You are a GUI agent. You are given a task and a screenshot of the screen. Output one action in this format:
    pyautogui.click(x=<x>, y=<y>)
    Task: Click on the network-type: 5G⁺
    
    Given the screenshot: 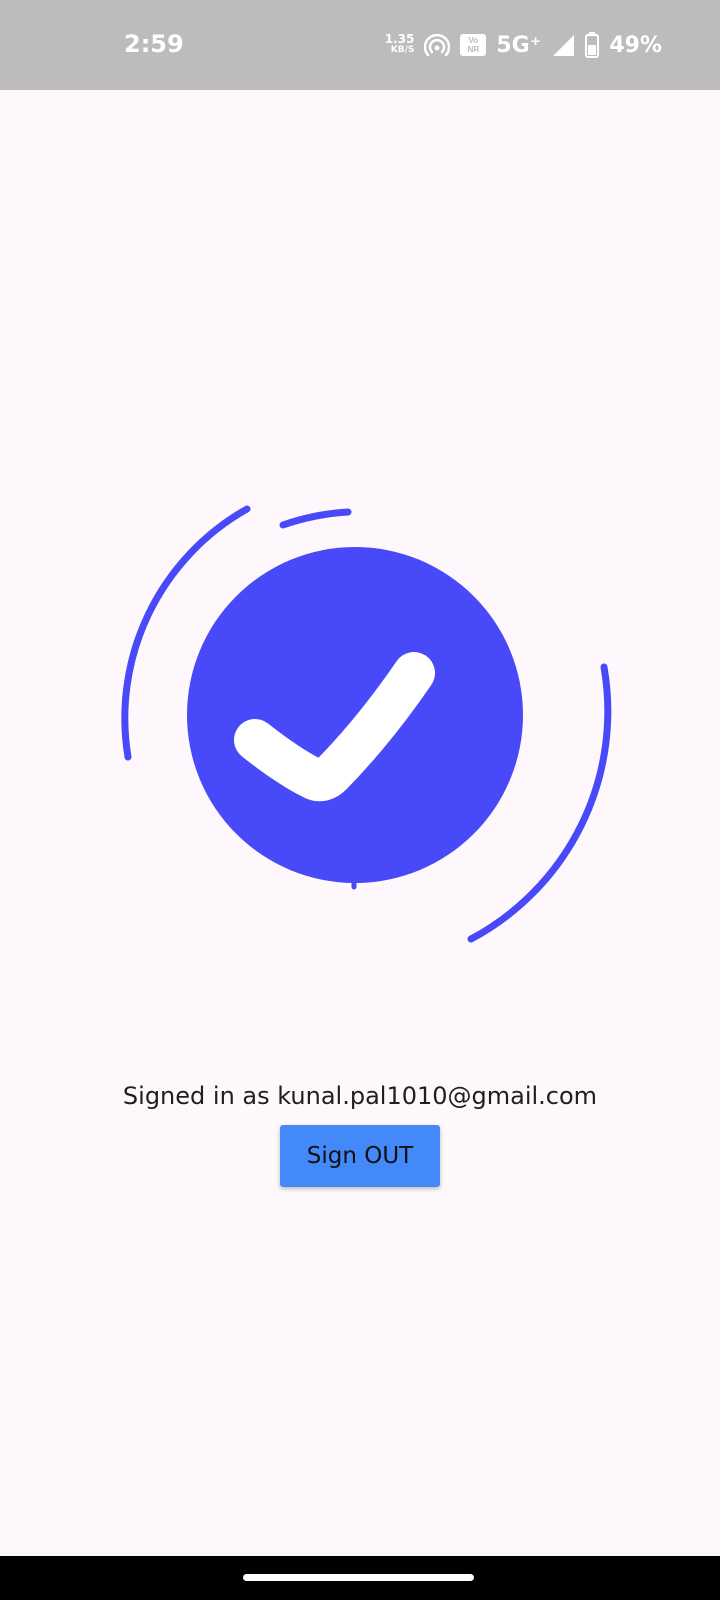 What is the action you would take?
    pyautogui.click(x=519, y=45)
    